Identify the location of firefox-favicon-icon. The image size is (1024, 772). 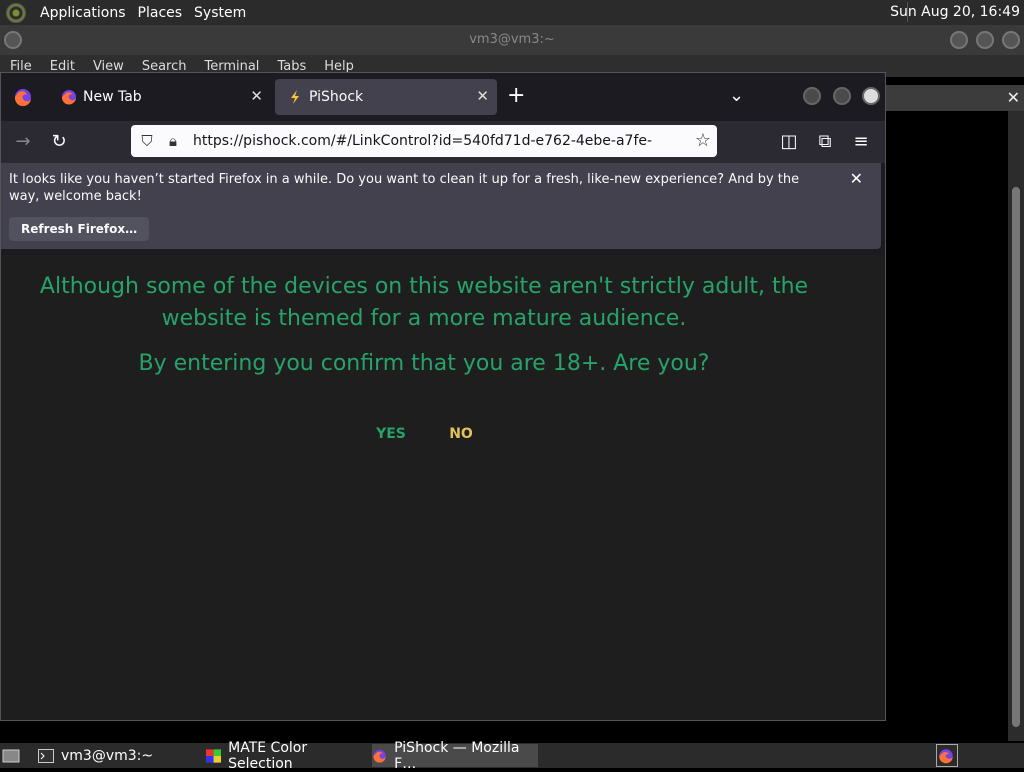
(68, 97).